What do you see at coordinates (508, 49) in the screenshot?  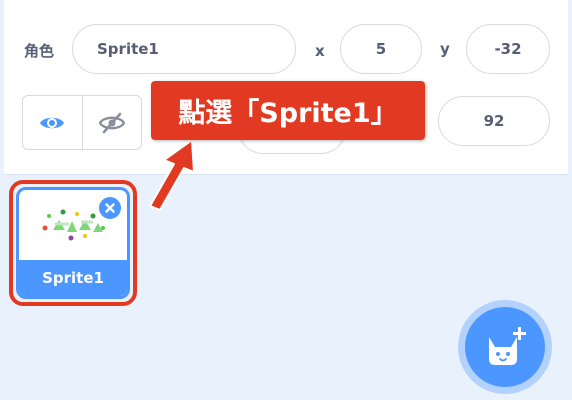 I see `y-field: -32` at bounding box center [508, 49].